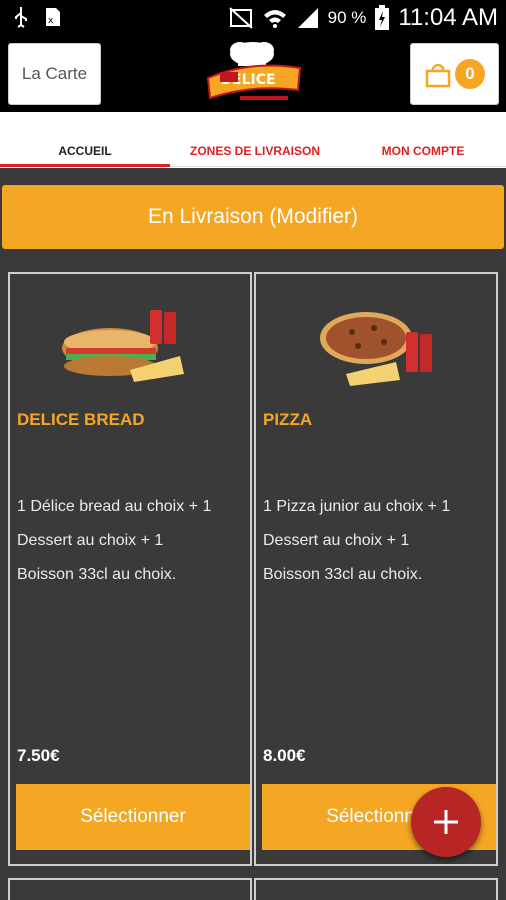 The width and height of the screenshot is (506, 900). I want to click on battery-percent: 90 %, so click(347, 17).